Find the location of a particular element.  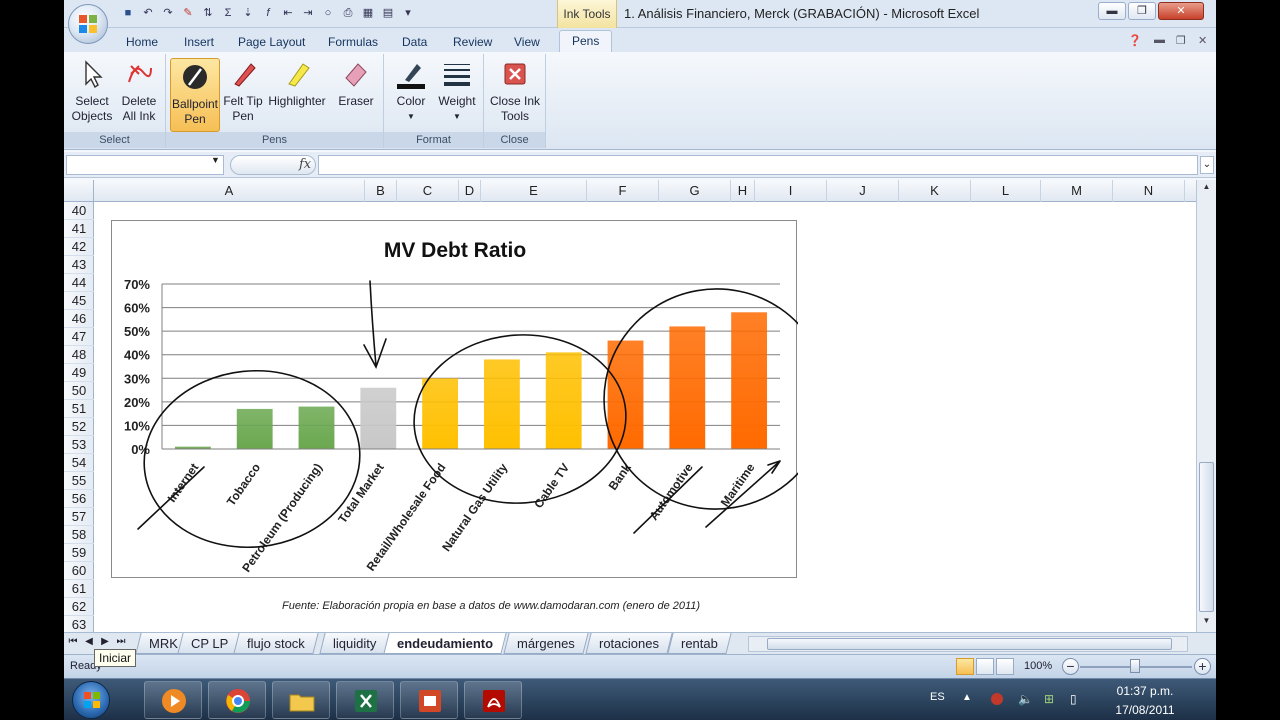

help-icon: ❓ is located at coordinates (1135, 40).